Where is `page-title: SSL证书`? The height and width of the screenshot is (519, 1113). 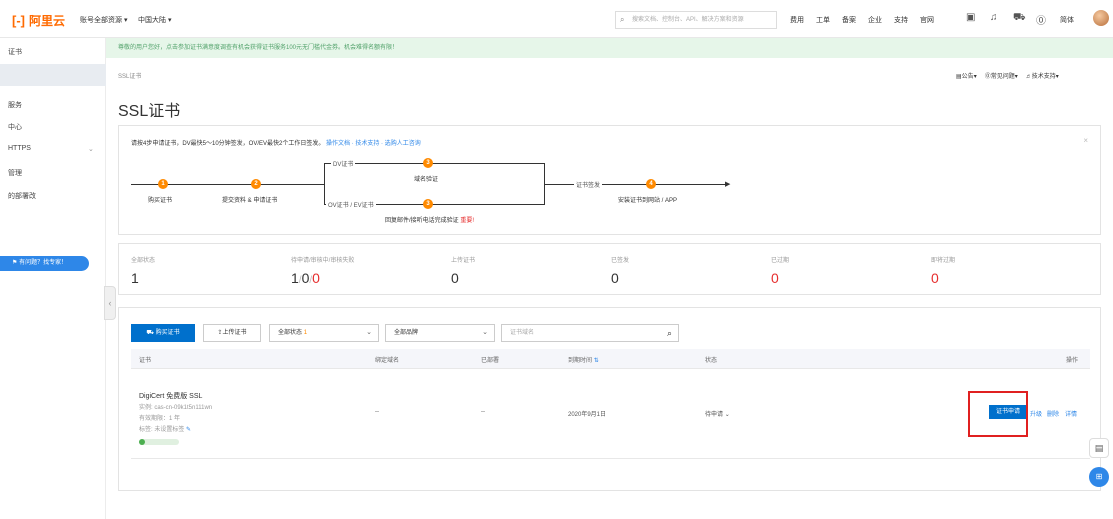
page-title: SSL证书 is located at coordinates (149, 111).